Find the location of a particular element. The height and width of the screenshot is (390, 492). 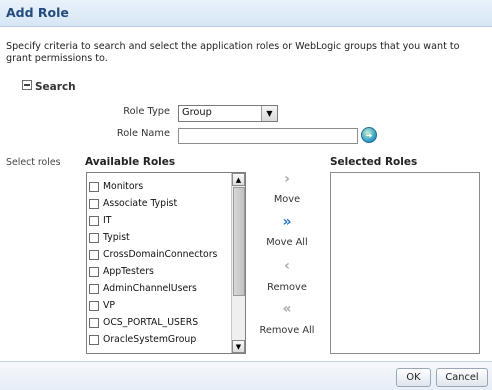

go-search-button: ➜ is located at coordinates (369, 135).